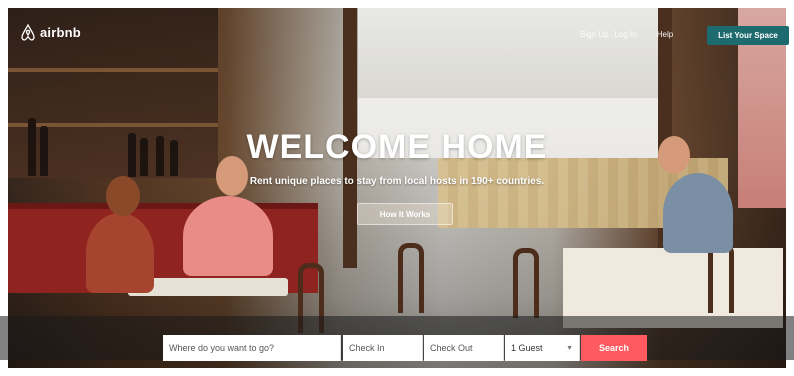  I want to click on destination-input: Where do you want to go?, so click(252, 348).